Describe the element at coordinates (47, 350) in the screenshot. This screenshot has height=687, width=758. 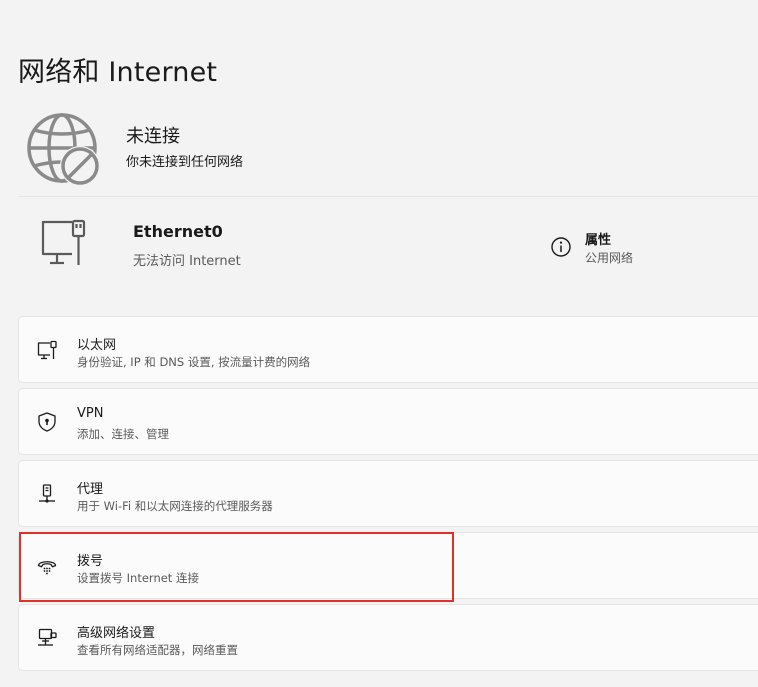
I see `ethernet-icon` at that location.